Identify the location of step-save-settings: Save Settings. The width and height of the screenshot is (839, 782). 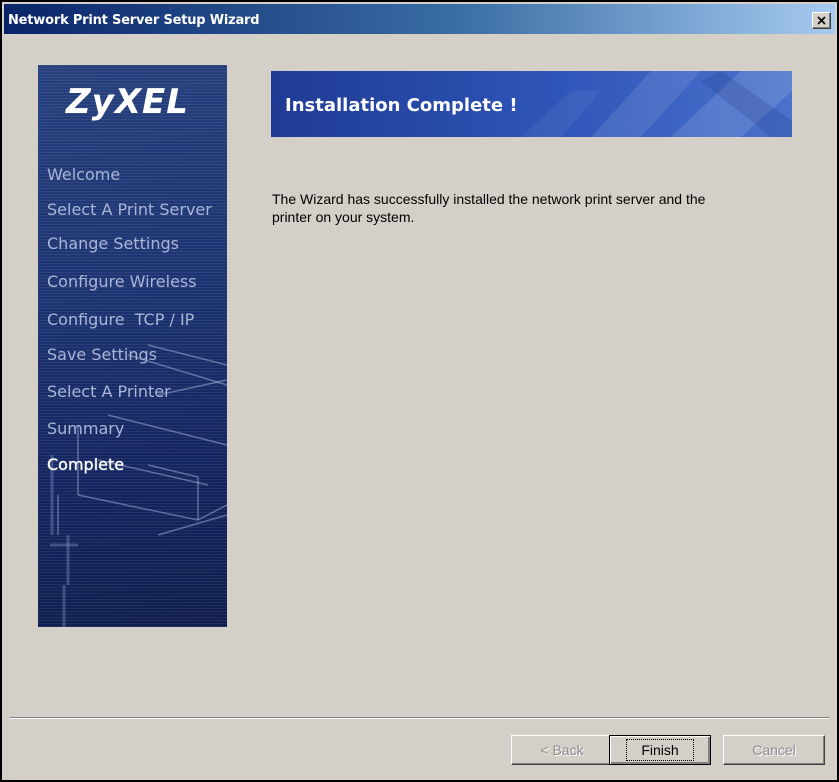
(102, 354).